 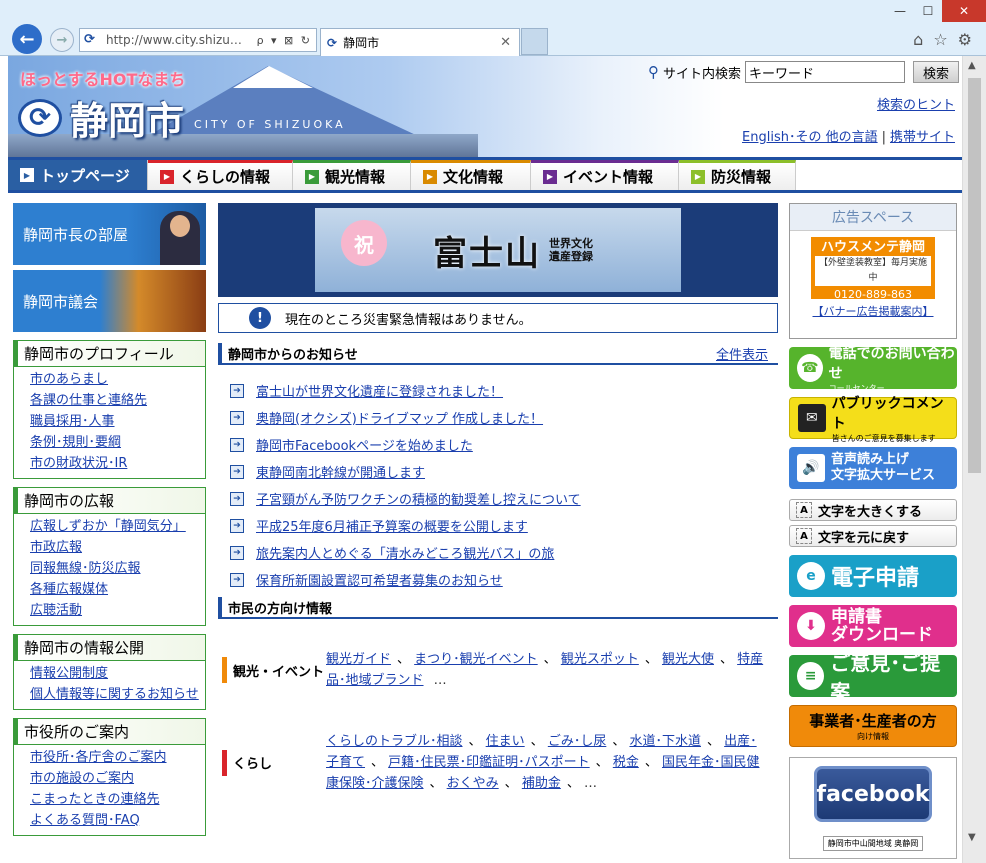 I want to click on forward-button: →, so click(x=62, y=40).